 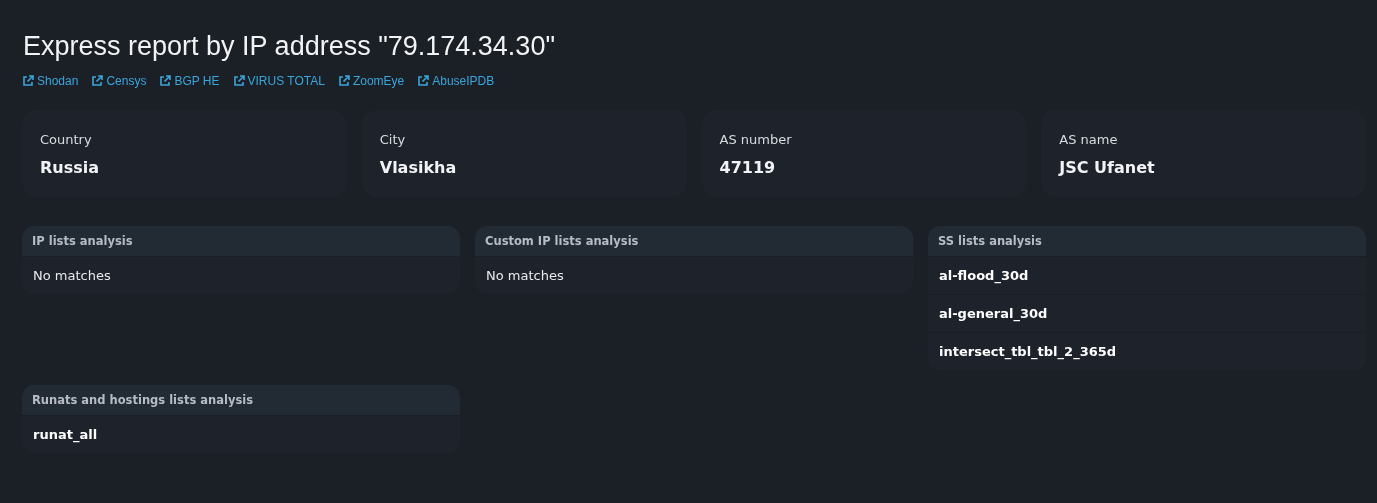 What do you see at coordinates (50, 81) in the screenshot?
I see `external-link: Shodan` at bounding box center [50, 81].